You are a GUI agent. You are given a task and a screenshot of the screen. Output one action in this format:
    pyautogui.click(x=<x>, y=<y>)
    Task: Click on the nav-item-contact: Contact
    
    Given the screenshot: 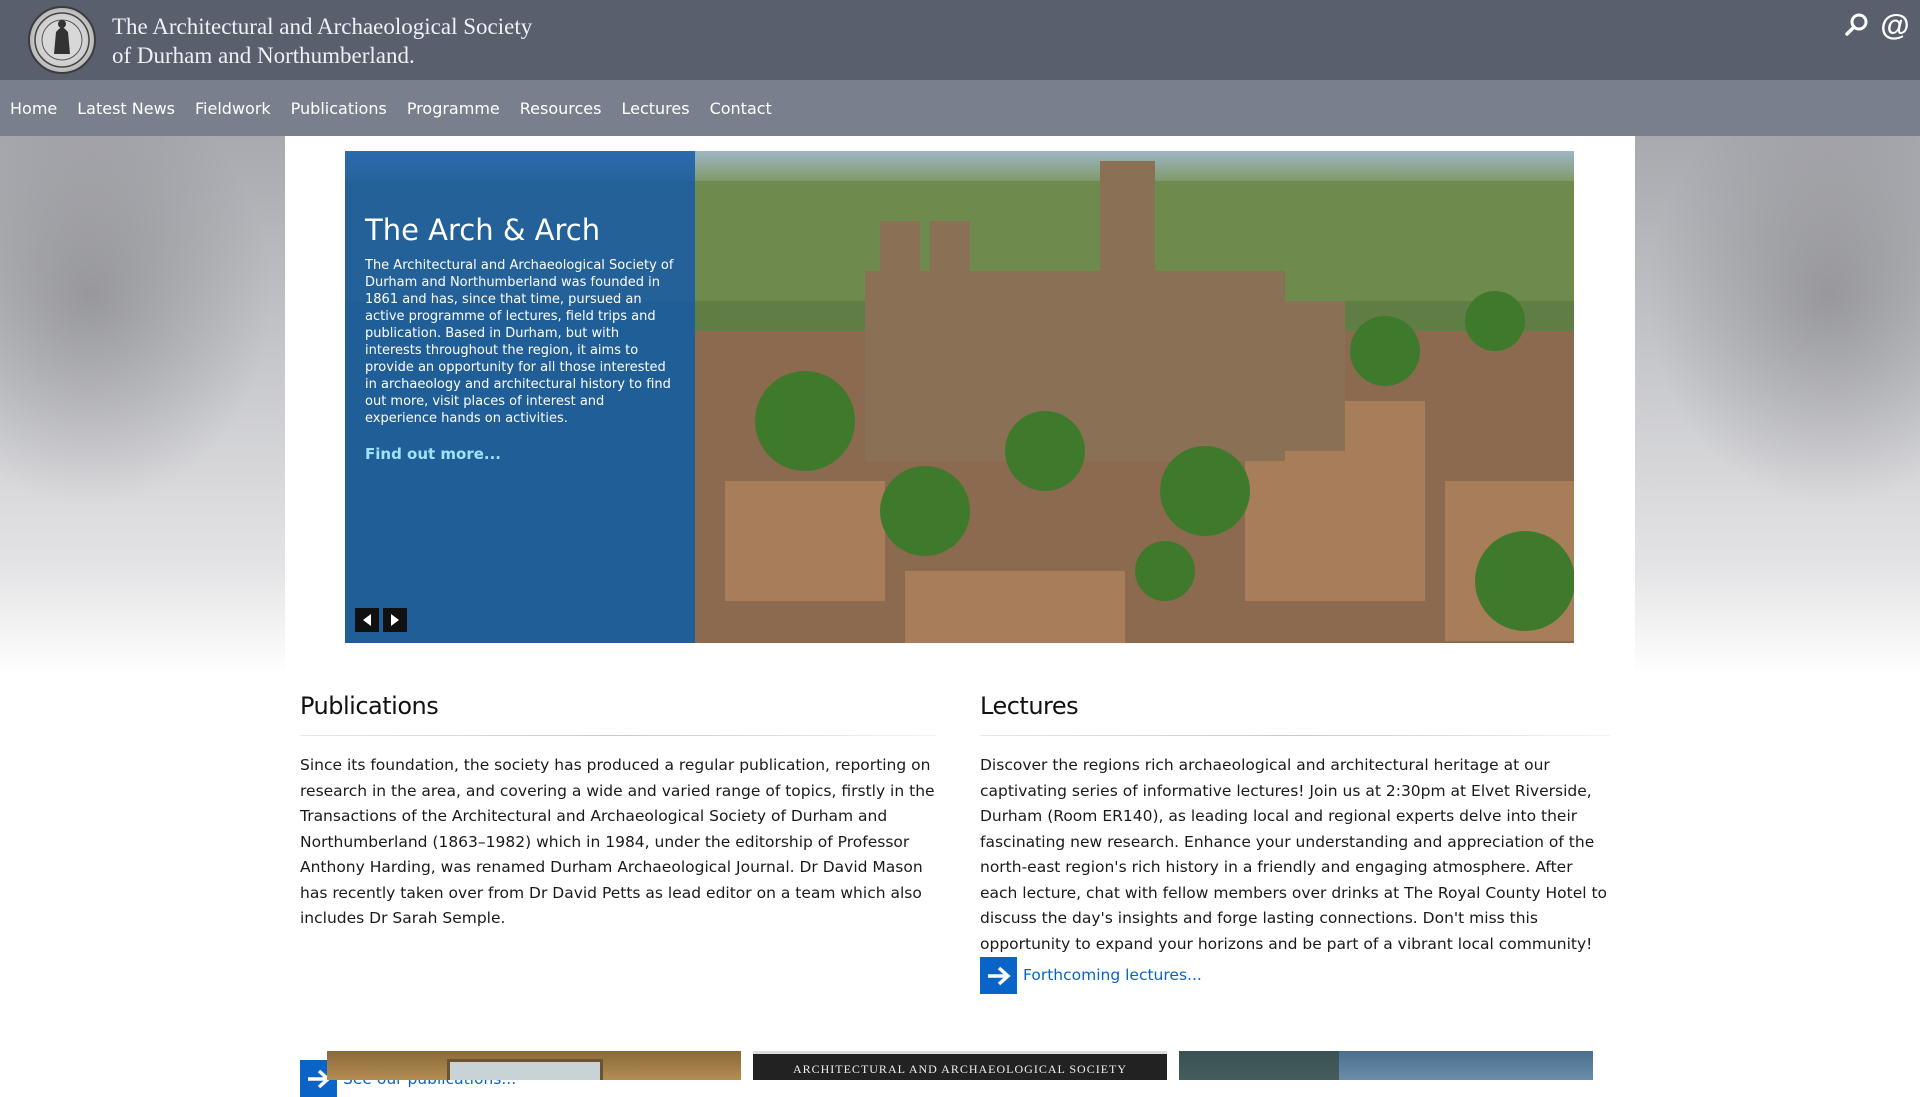 What is the action you would take?
    pyautogui.click(x=741, y=108)
    